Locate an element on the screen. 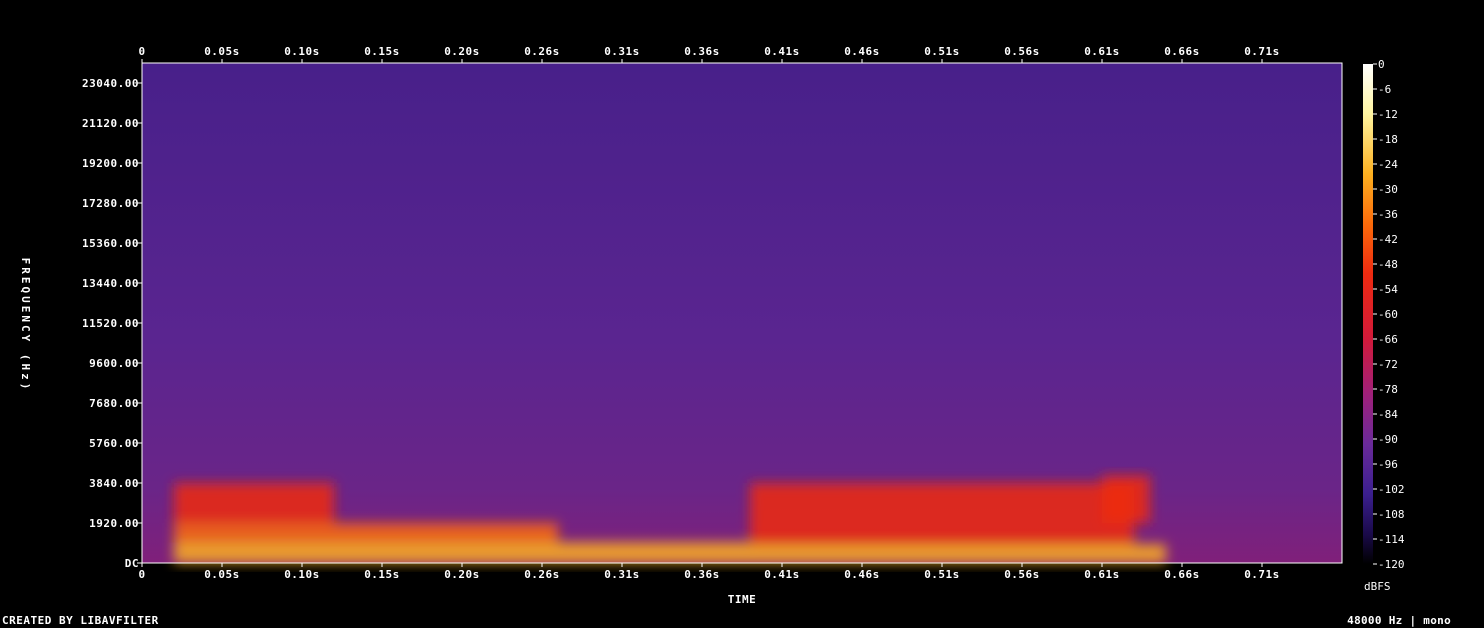  x-tick-label-top: 0.46s is located at coordinates (862, 51).